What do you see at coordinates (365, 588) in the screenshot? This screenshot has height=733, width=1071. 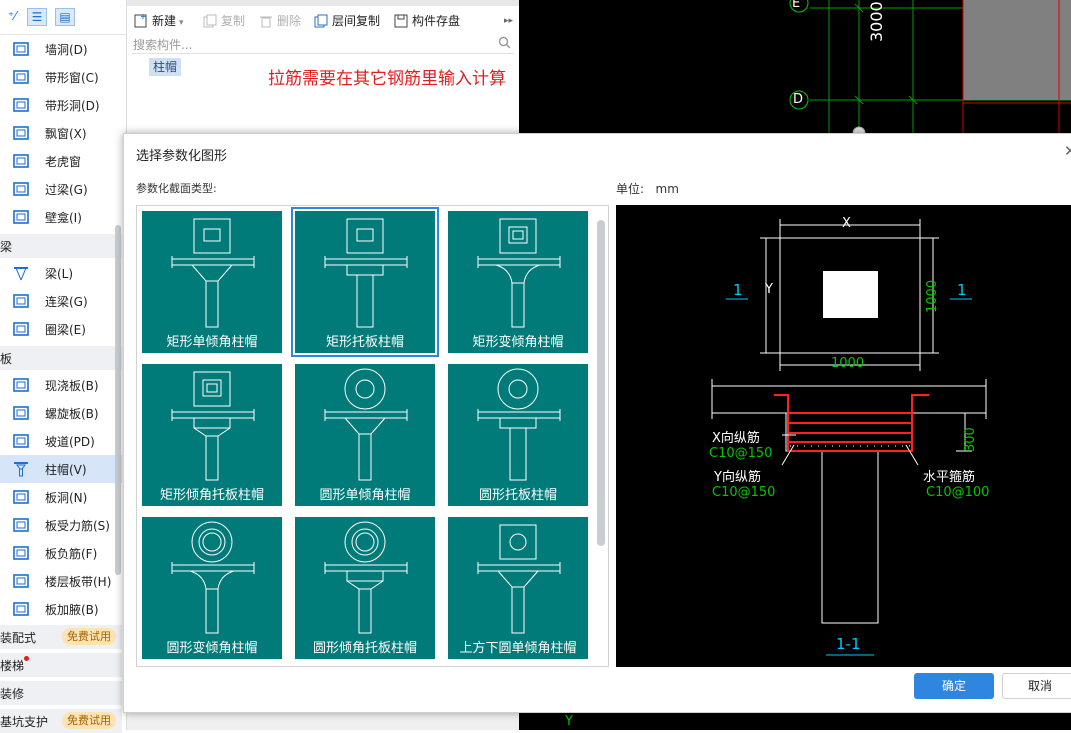 I see `shape-tile: 圆形倾角托板柱帽` at bounding box center [365, 588].